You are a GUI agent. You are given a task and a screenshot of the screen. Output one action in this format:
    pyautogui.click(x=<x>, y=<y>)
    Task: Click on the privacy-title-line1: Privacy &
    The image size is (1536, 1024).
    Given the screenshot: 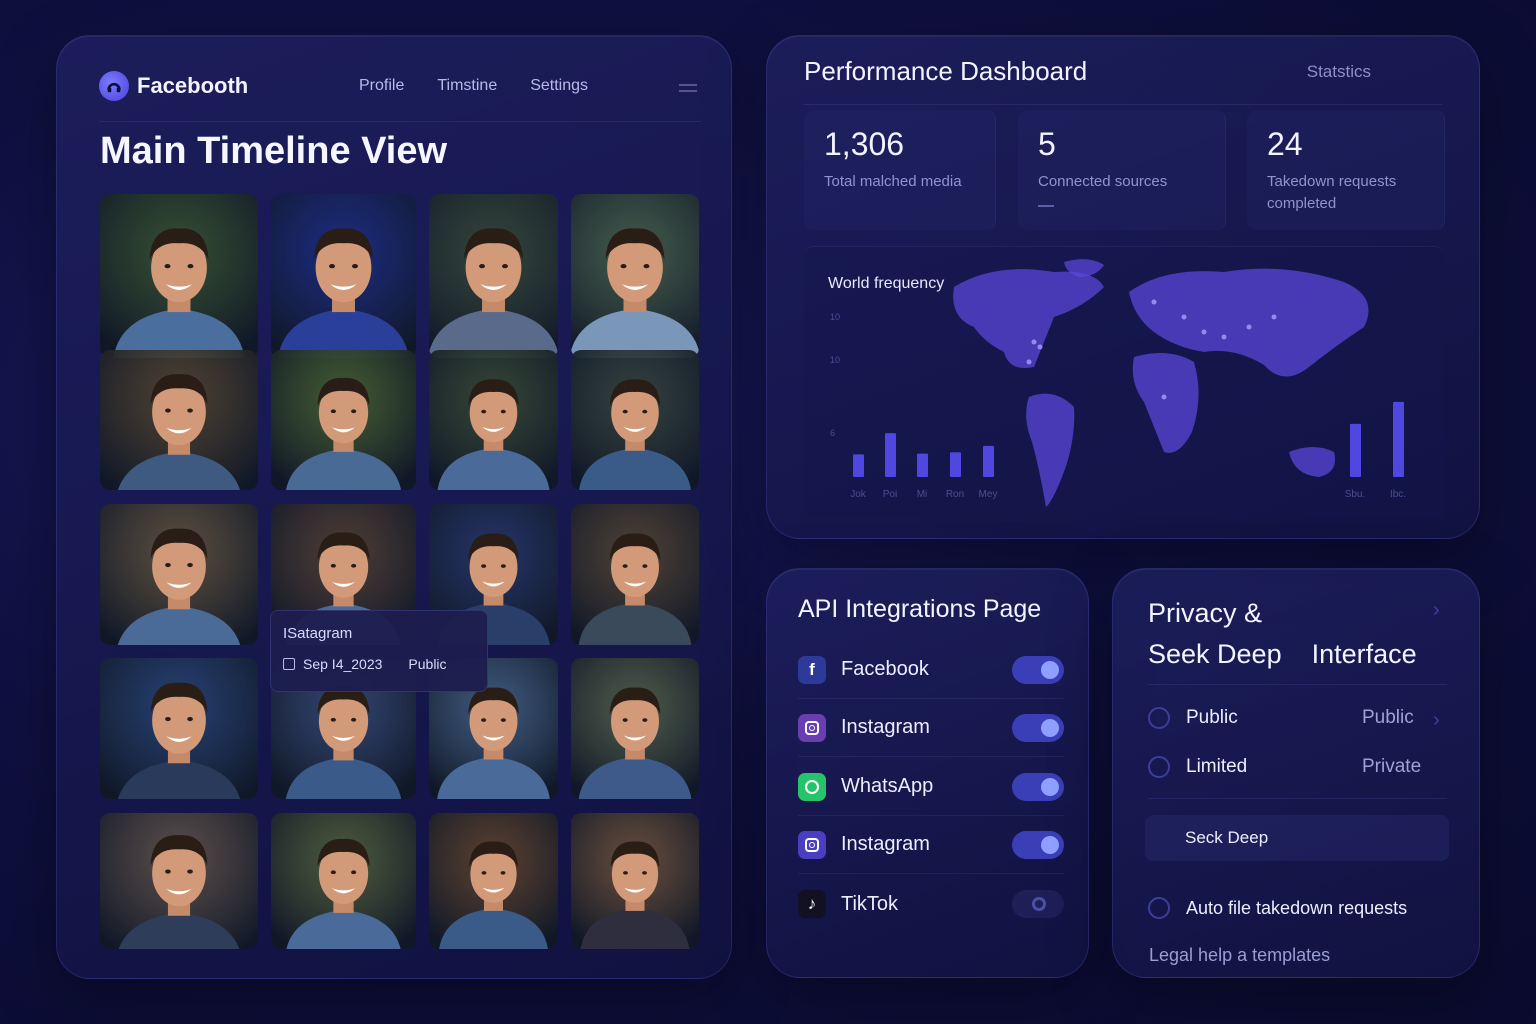 What is the action you would take?
    pyautogui.click(x=1205, y=613)
    